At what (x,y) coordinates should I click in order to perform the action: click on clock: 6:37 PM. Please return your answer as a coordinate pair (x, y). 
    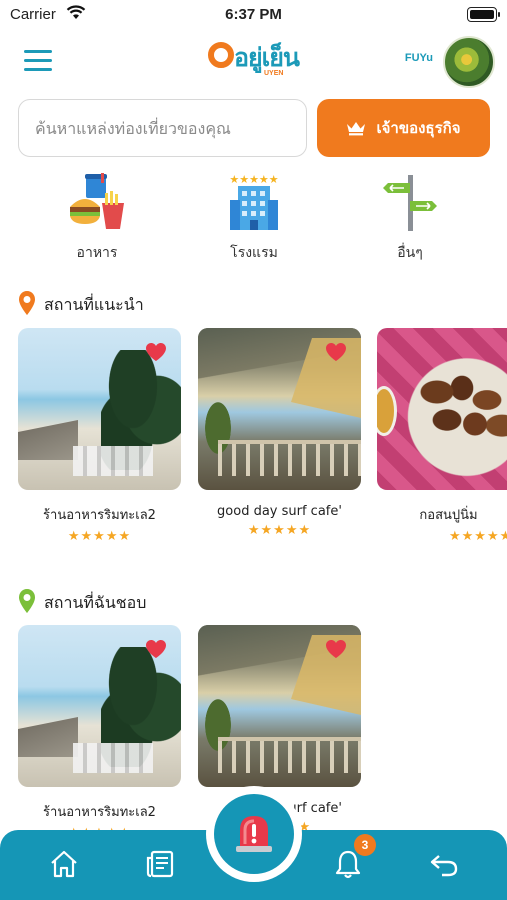
    Looking at the image, I should click on (253, 14).